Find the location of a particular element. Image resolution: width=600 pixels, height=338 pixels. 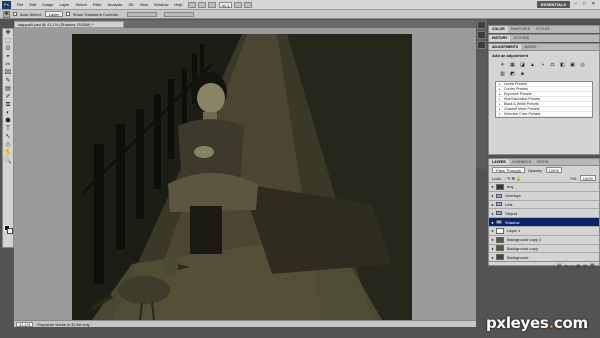

layer-row: ● Layer 1 is located at coordinates (544, 230).